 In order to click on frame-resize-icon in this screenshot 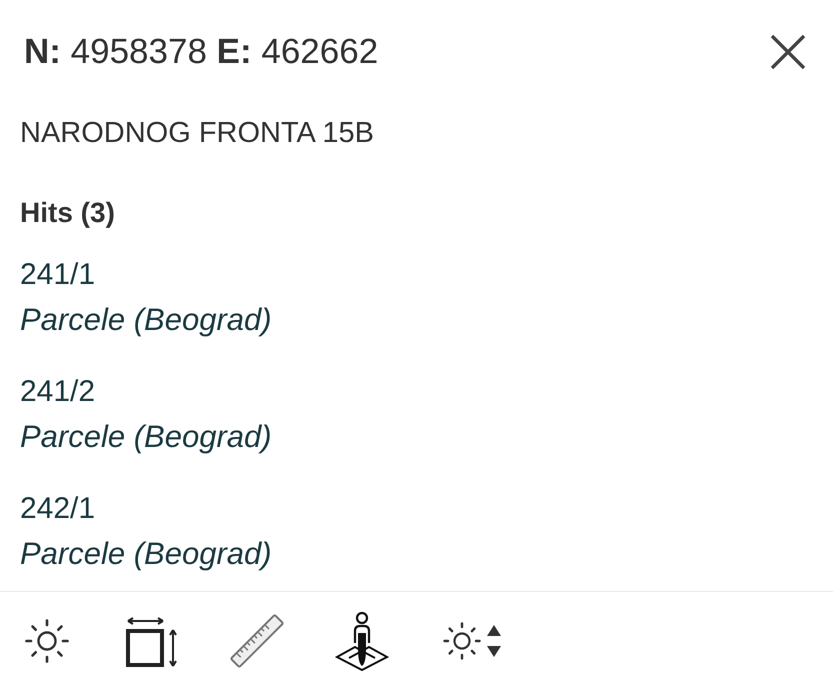, I will do `click(152, 641)`.